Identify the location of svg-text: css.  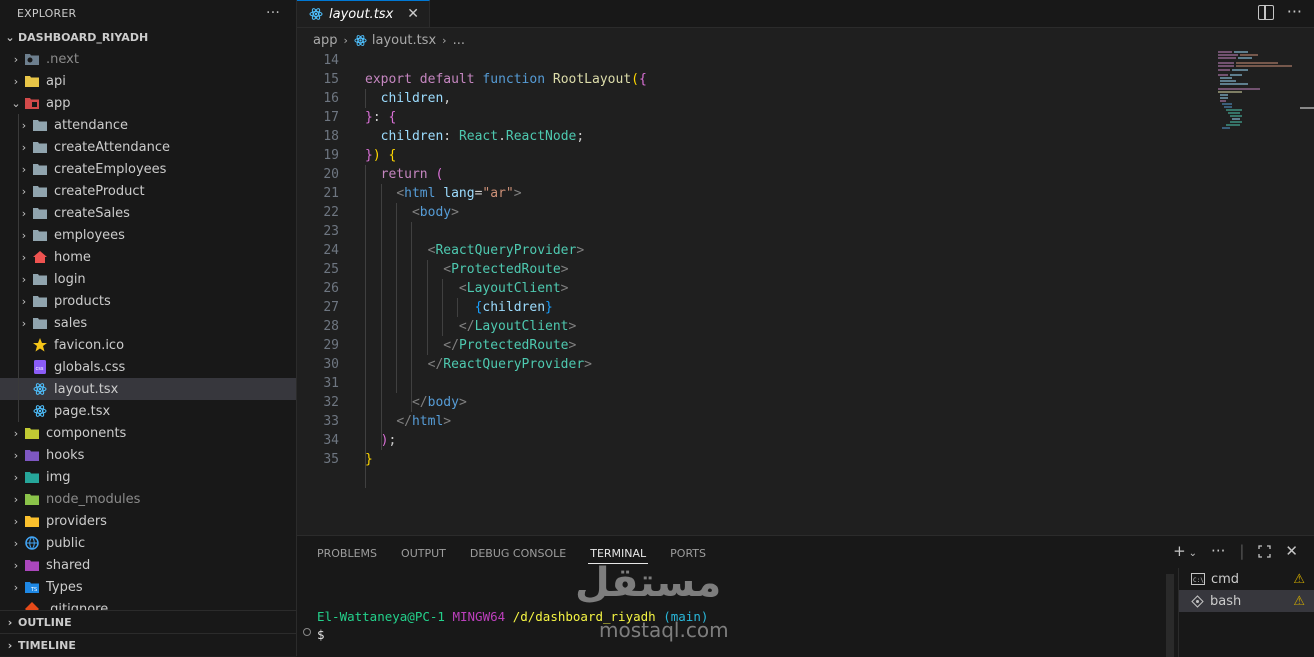
(40, 369).